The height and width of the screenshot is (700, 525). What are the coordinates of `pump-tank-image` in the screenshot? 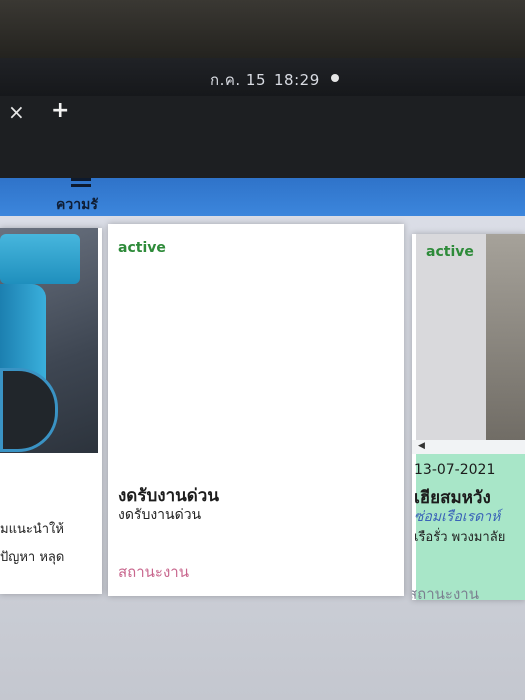 It's located at (40, 259).